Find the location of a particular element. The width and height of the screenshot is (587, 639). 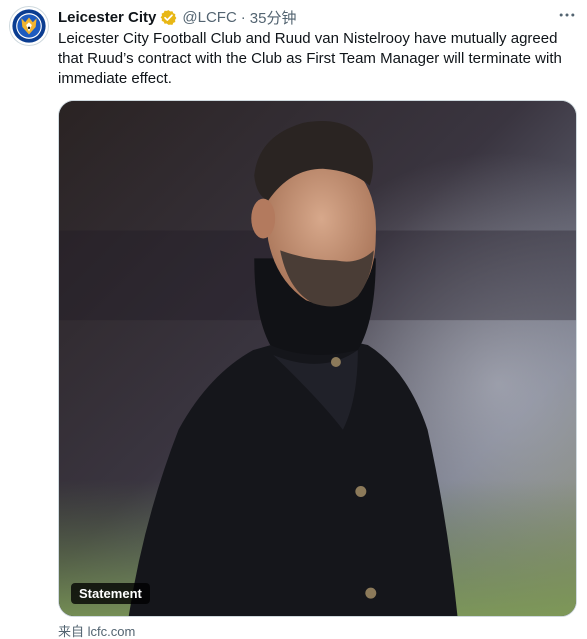

tweet-timestamp: 35分钟 is located at coordinates (273, 17).